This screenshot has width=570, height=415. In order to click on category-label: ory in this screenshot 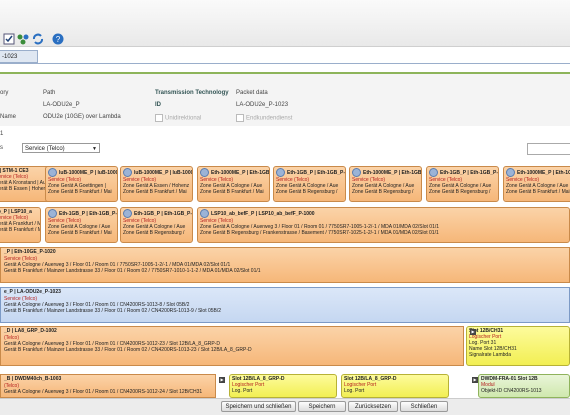, I will do `click(4, 93)`.